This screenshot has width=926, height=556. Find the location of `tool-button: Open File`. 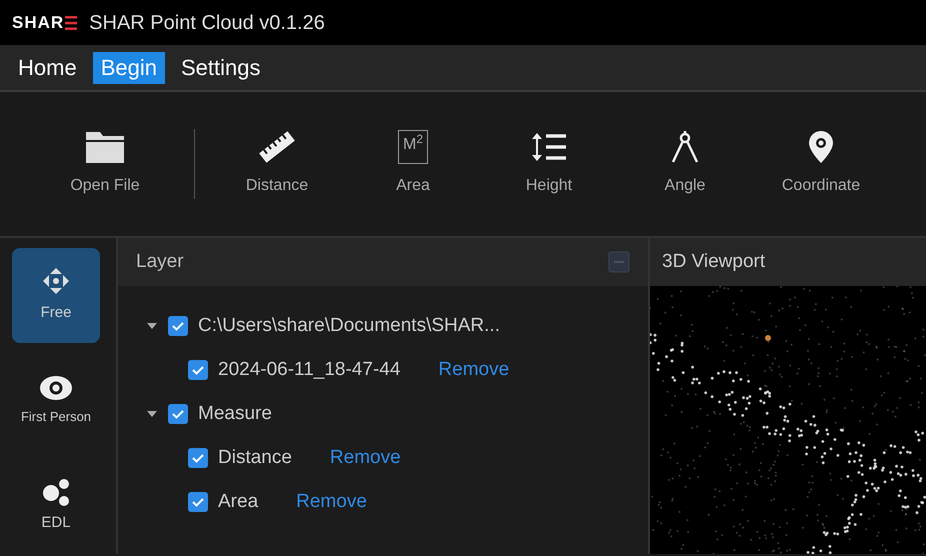

tool-button: Open File is located at coordinates (105, 164).